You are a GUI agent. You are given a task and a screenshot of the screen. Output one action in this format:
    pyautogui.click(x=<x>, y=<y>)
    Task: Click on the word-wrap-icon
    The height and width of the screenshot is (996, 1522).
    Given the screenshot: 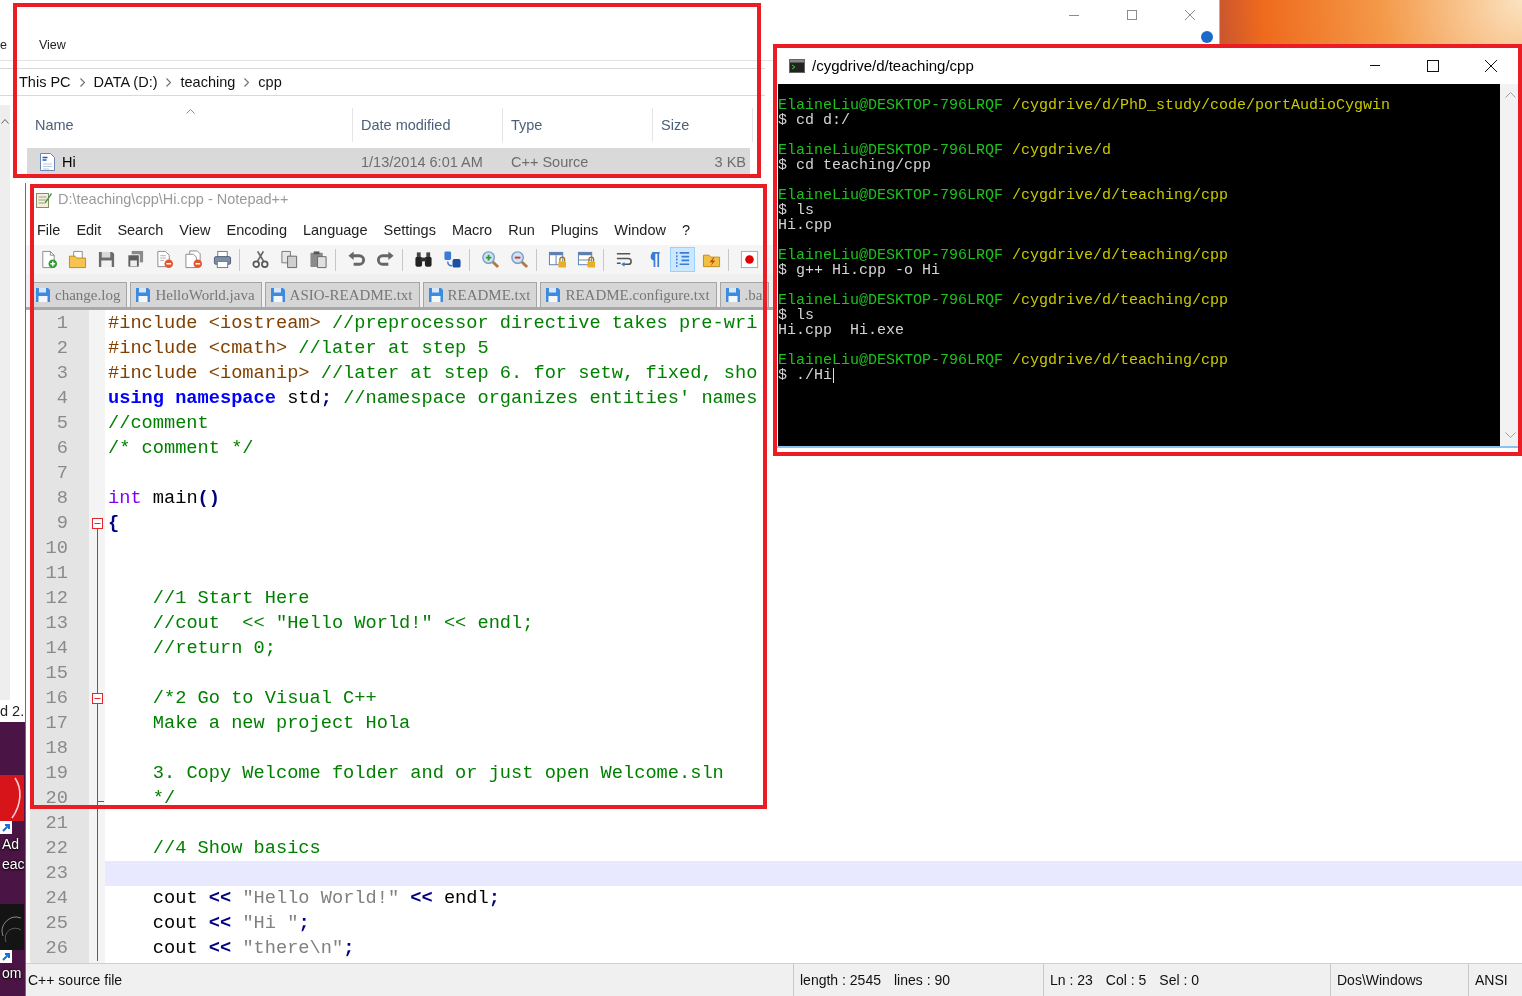 What is the action you would take?
    pyautogui.click(x=624, y=259)
    